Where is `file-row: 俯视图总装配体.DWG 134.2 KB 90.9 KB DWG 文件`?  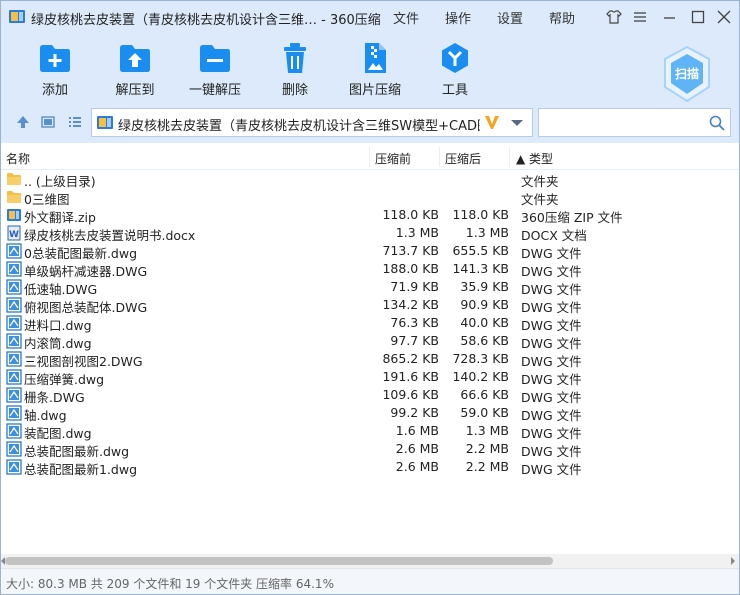
file-row: 俯视图总装配体.DWG 134.2 KB 90.9 KB DWG 文件 is located at coordinates (370, 305).